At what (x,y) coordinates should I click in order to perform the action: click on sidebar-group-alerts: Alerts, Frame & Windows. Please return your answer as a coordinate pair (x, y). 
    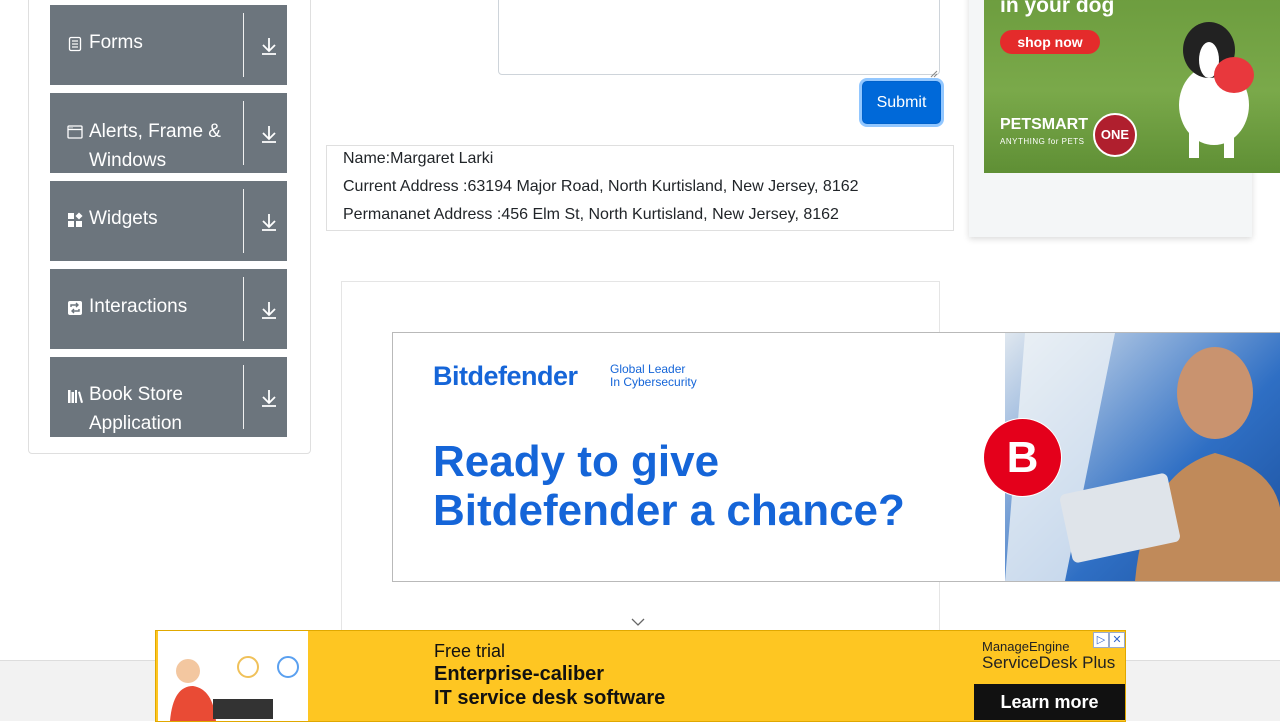
    Looking at the image, I should click on (168, 133).